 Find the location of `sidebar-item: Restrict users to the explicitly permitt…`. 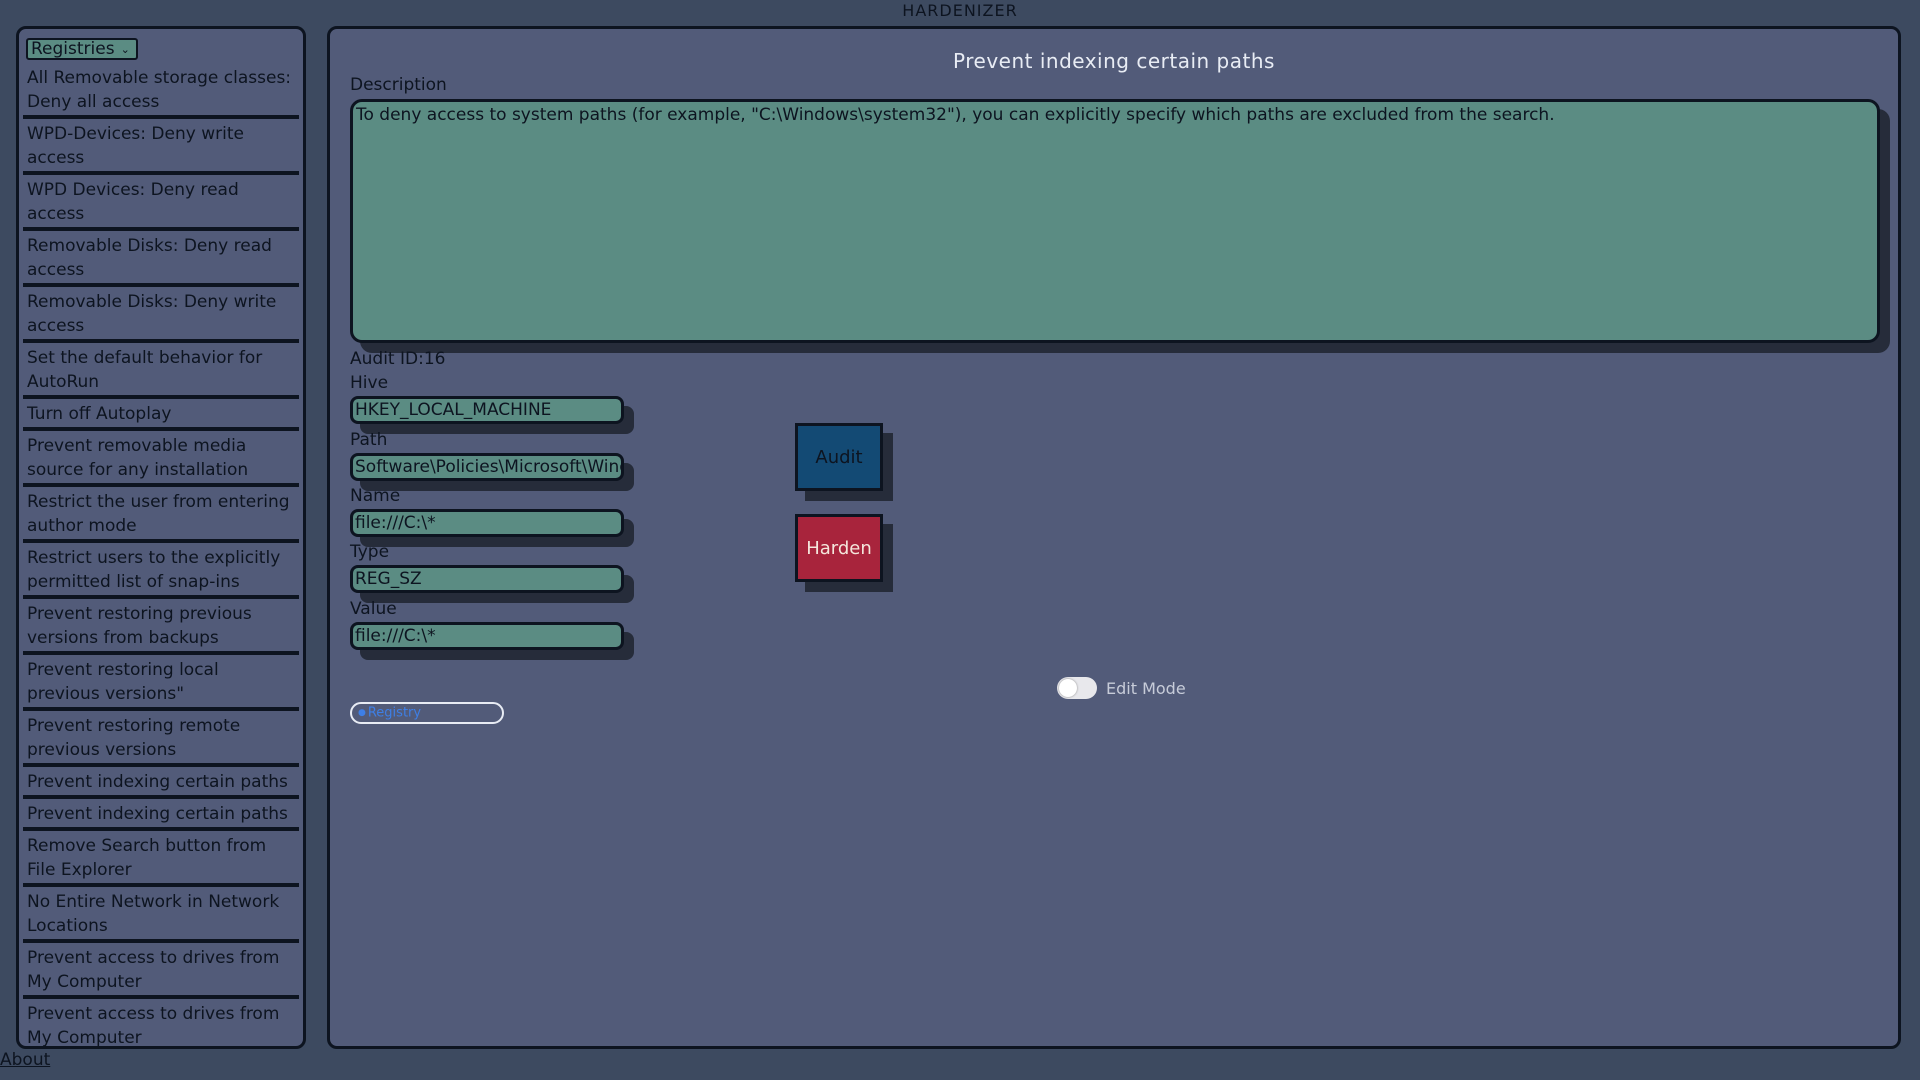

sidebar-item: Restrict users to the explicitly permitt… is located at coordinates (161, 571).